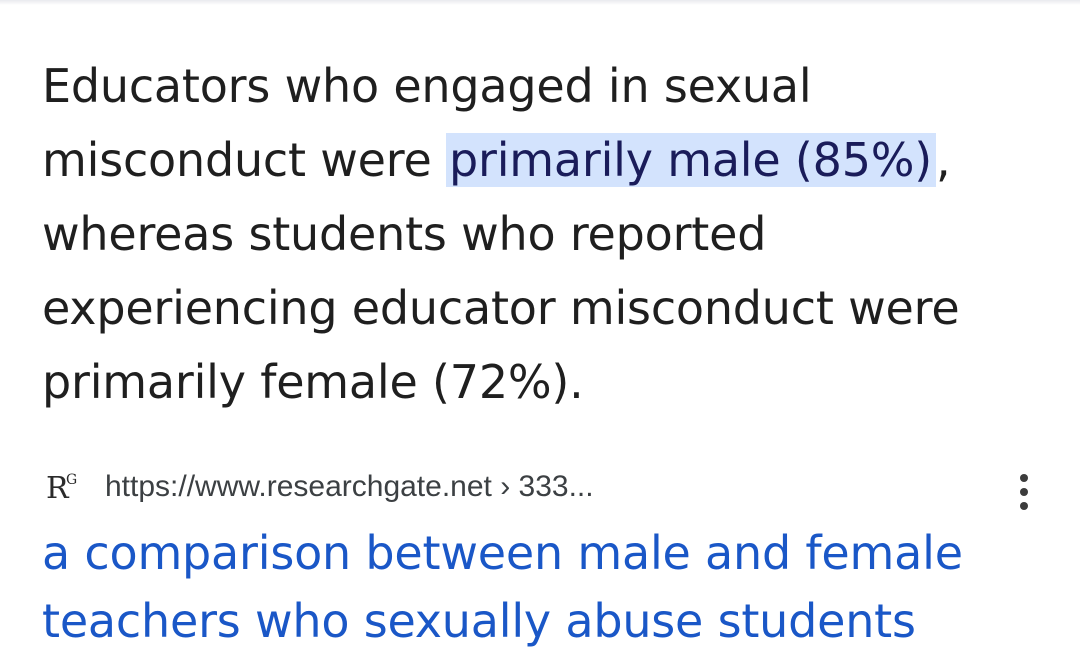 The width and height of the screenshot is (1080, 669). I want to click on favicon-superscript: G, so click(72, 480).